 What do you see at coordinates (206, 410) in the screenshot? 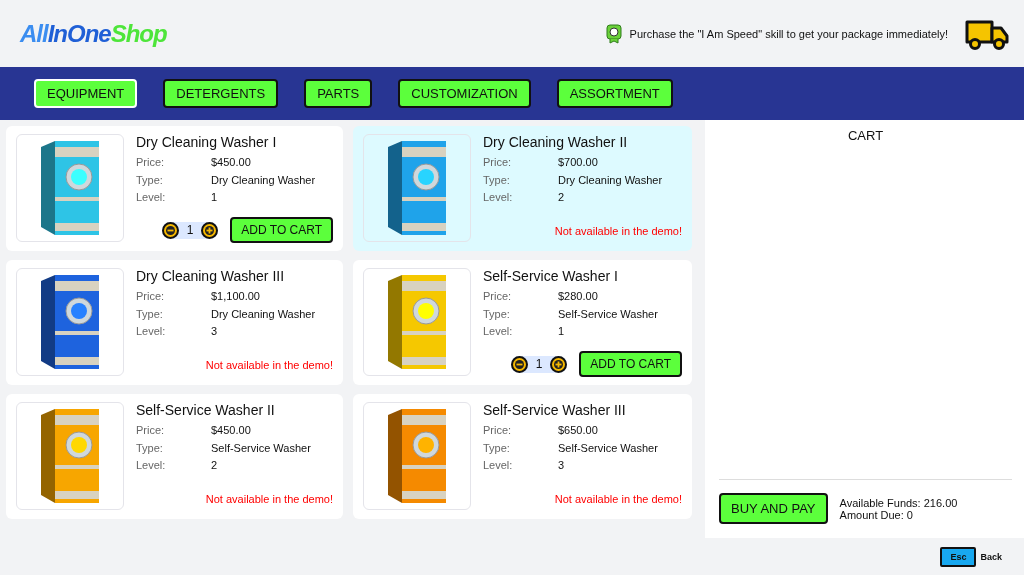
I see `product-name: Self-Service Washer II` at bounding box center [206, 410].